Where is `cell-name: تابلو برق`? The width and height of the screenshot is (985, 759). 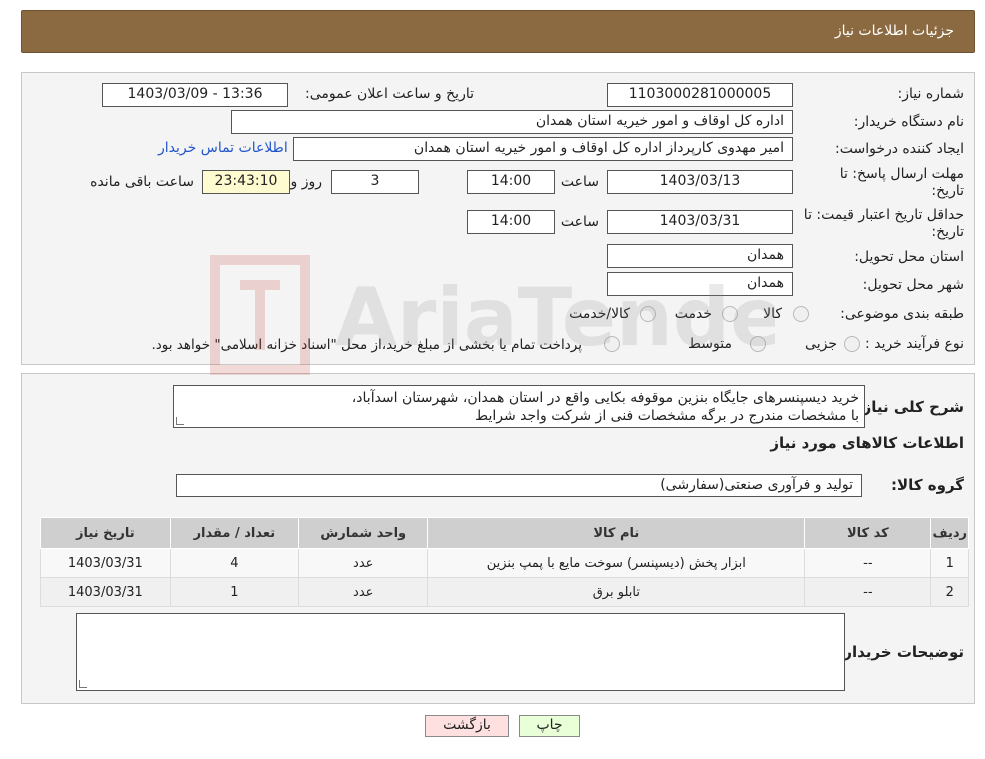 cell-name: تابلو برق is located at coordinates (616, 592).